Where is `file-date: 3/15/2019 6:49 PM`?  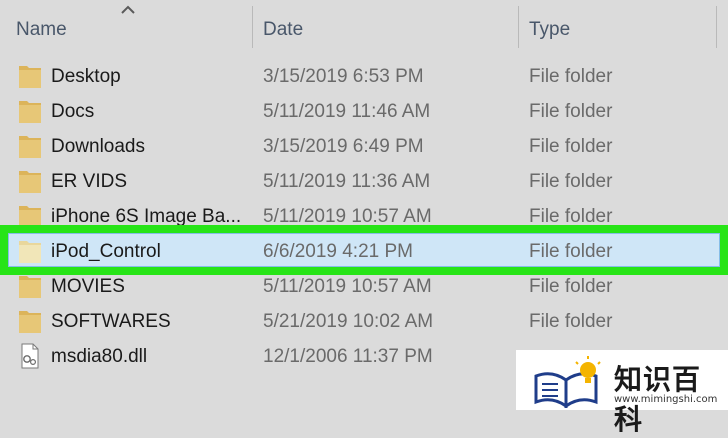
file-date: 3/15/2019 6:49 PM is located at coordinates (343, 146).